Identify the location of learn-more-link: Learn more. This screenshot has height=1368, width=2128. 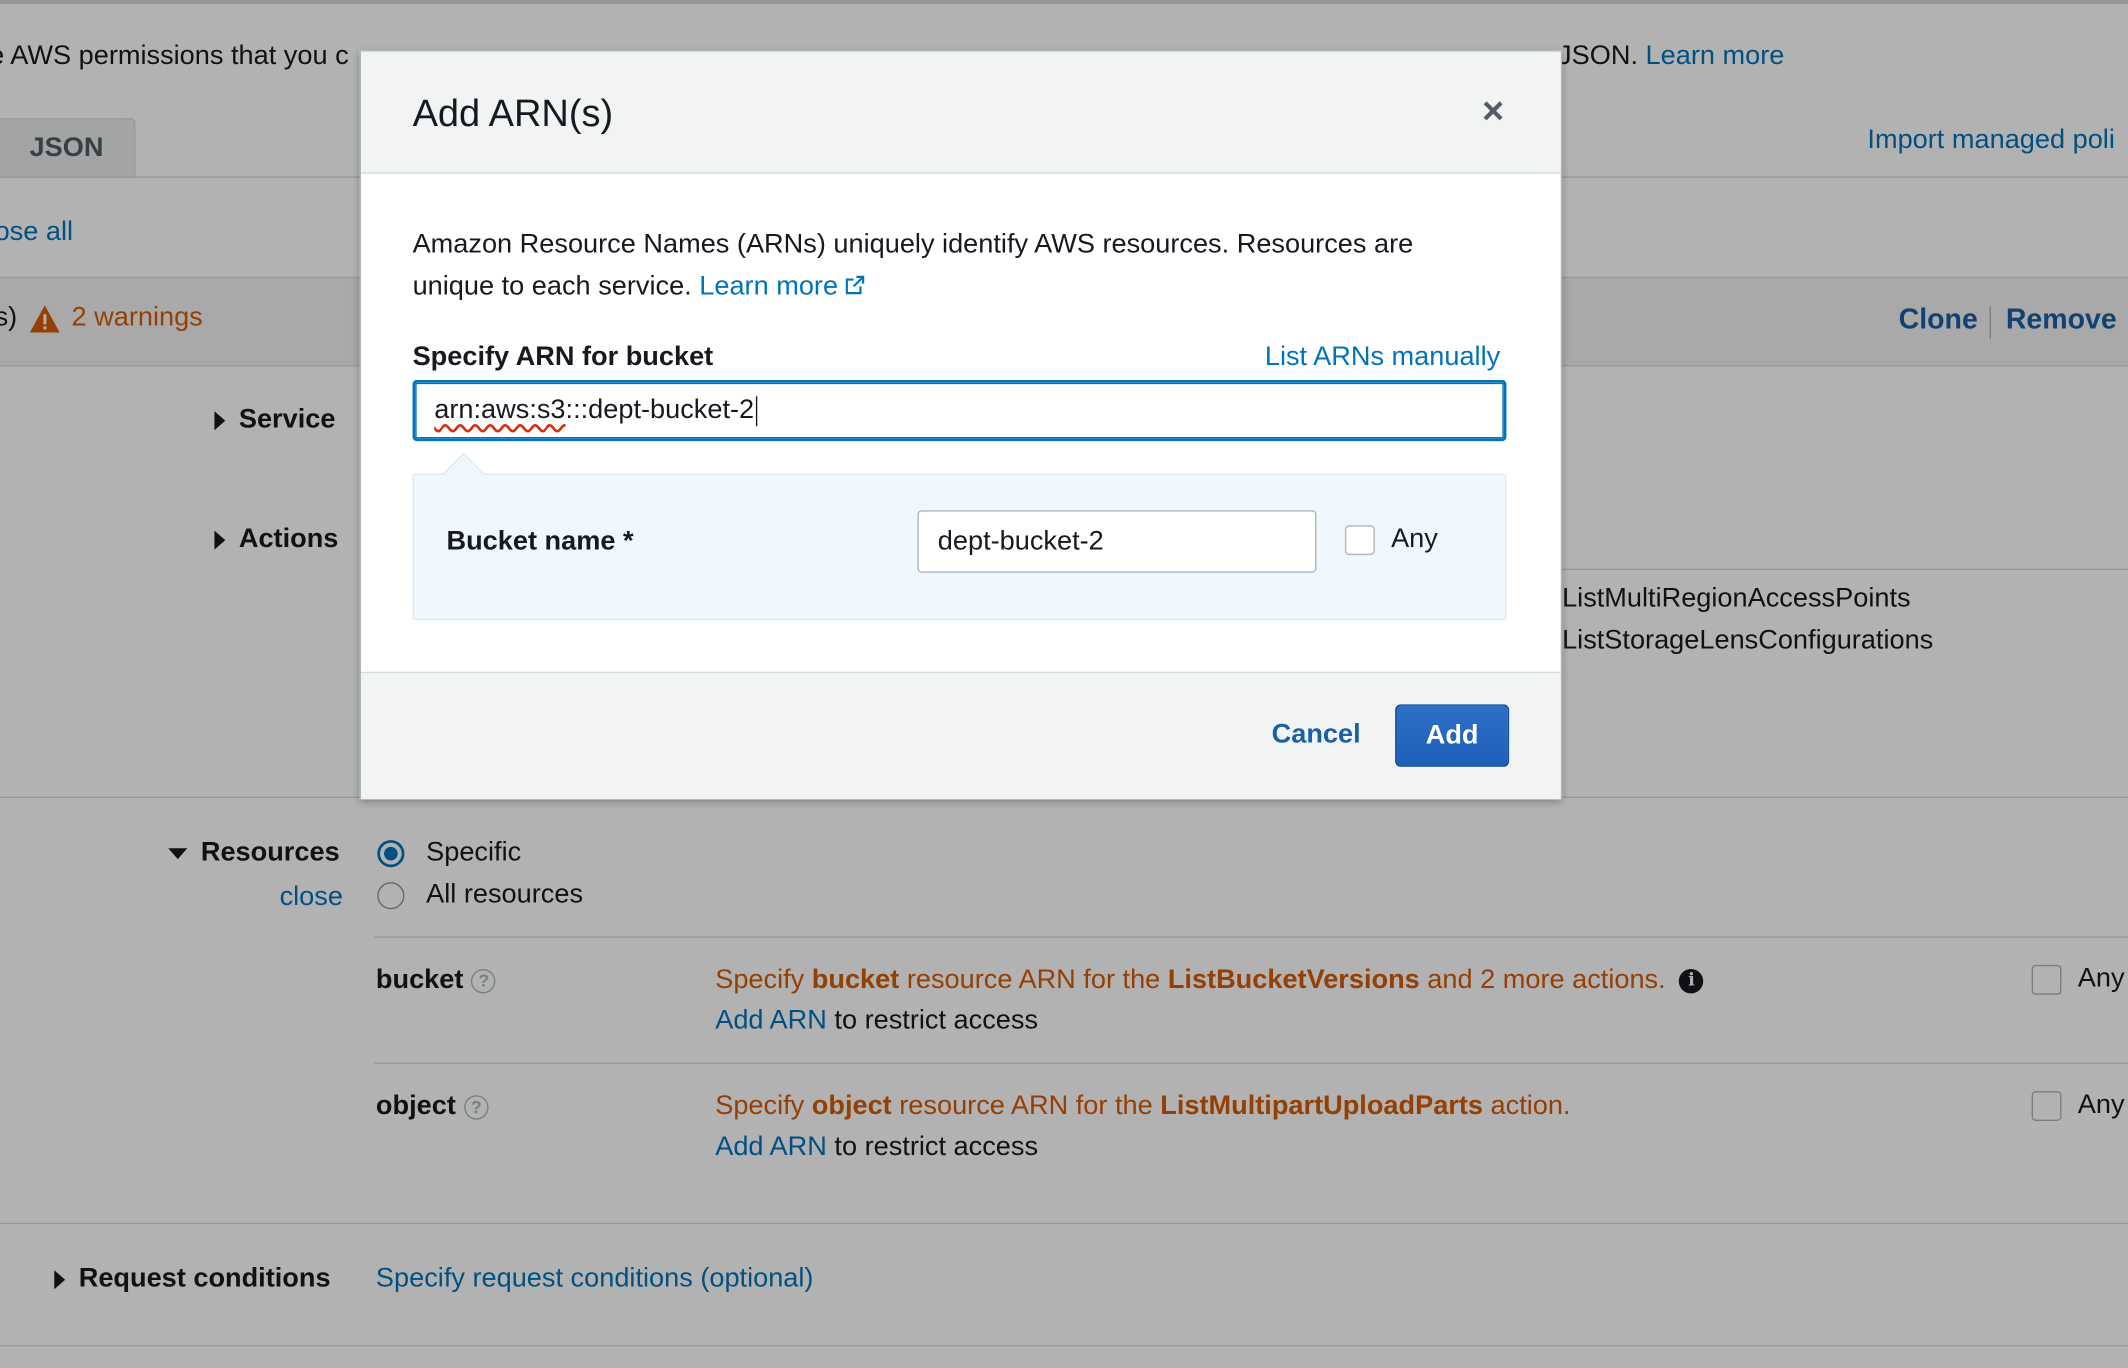
(782, 286).